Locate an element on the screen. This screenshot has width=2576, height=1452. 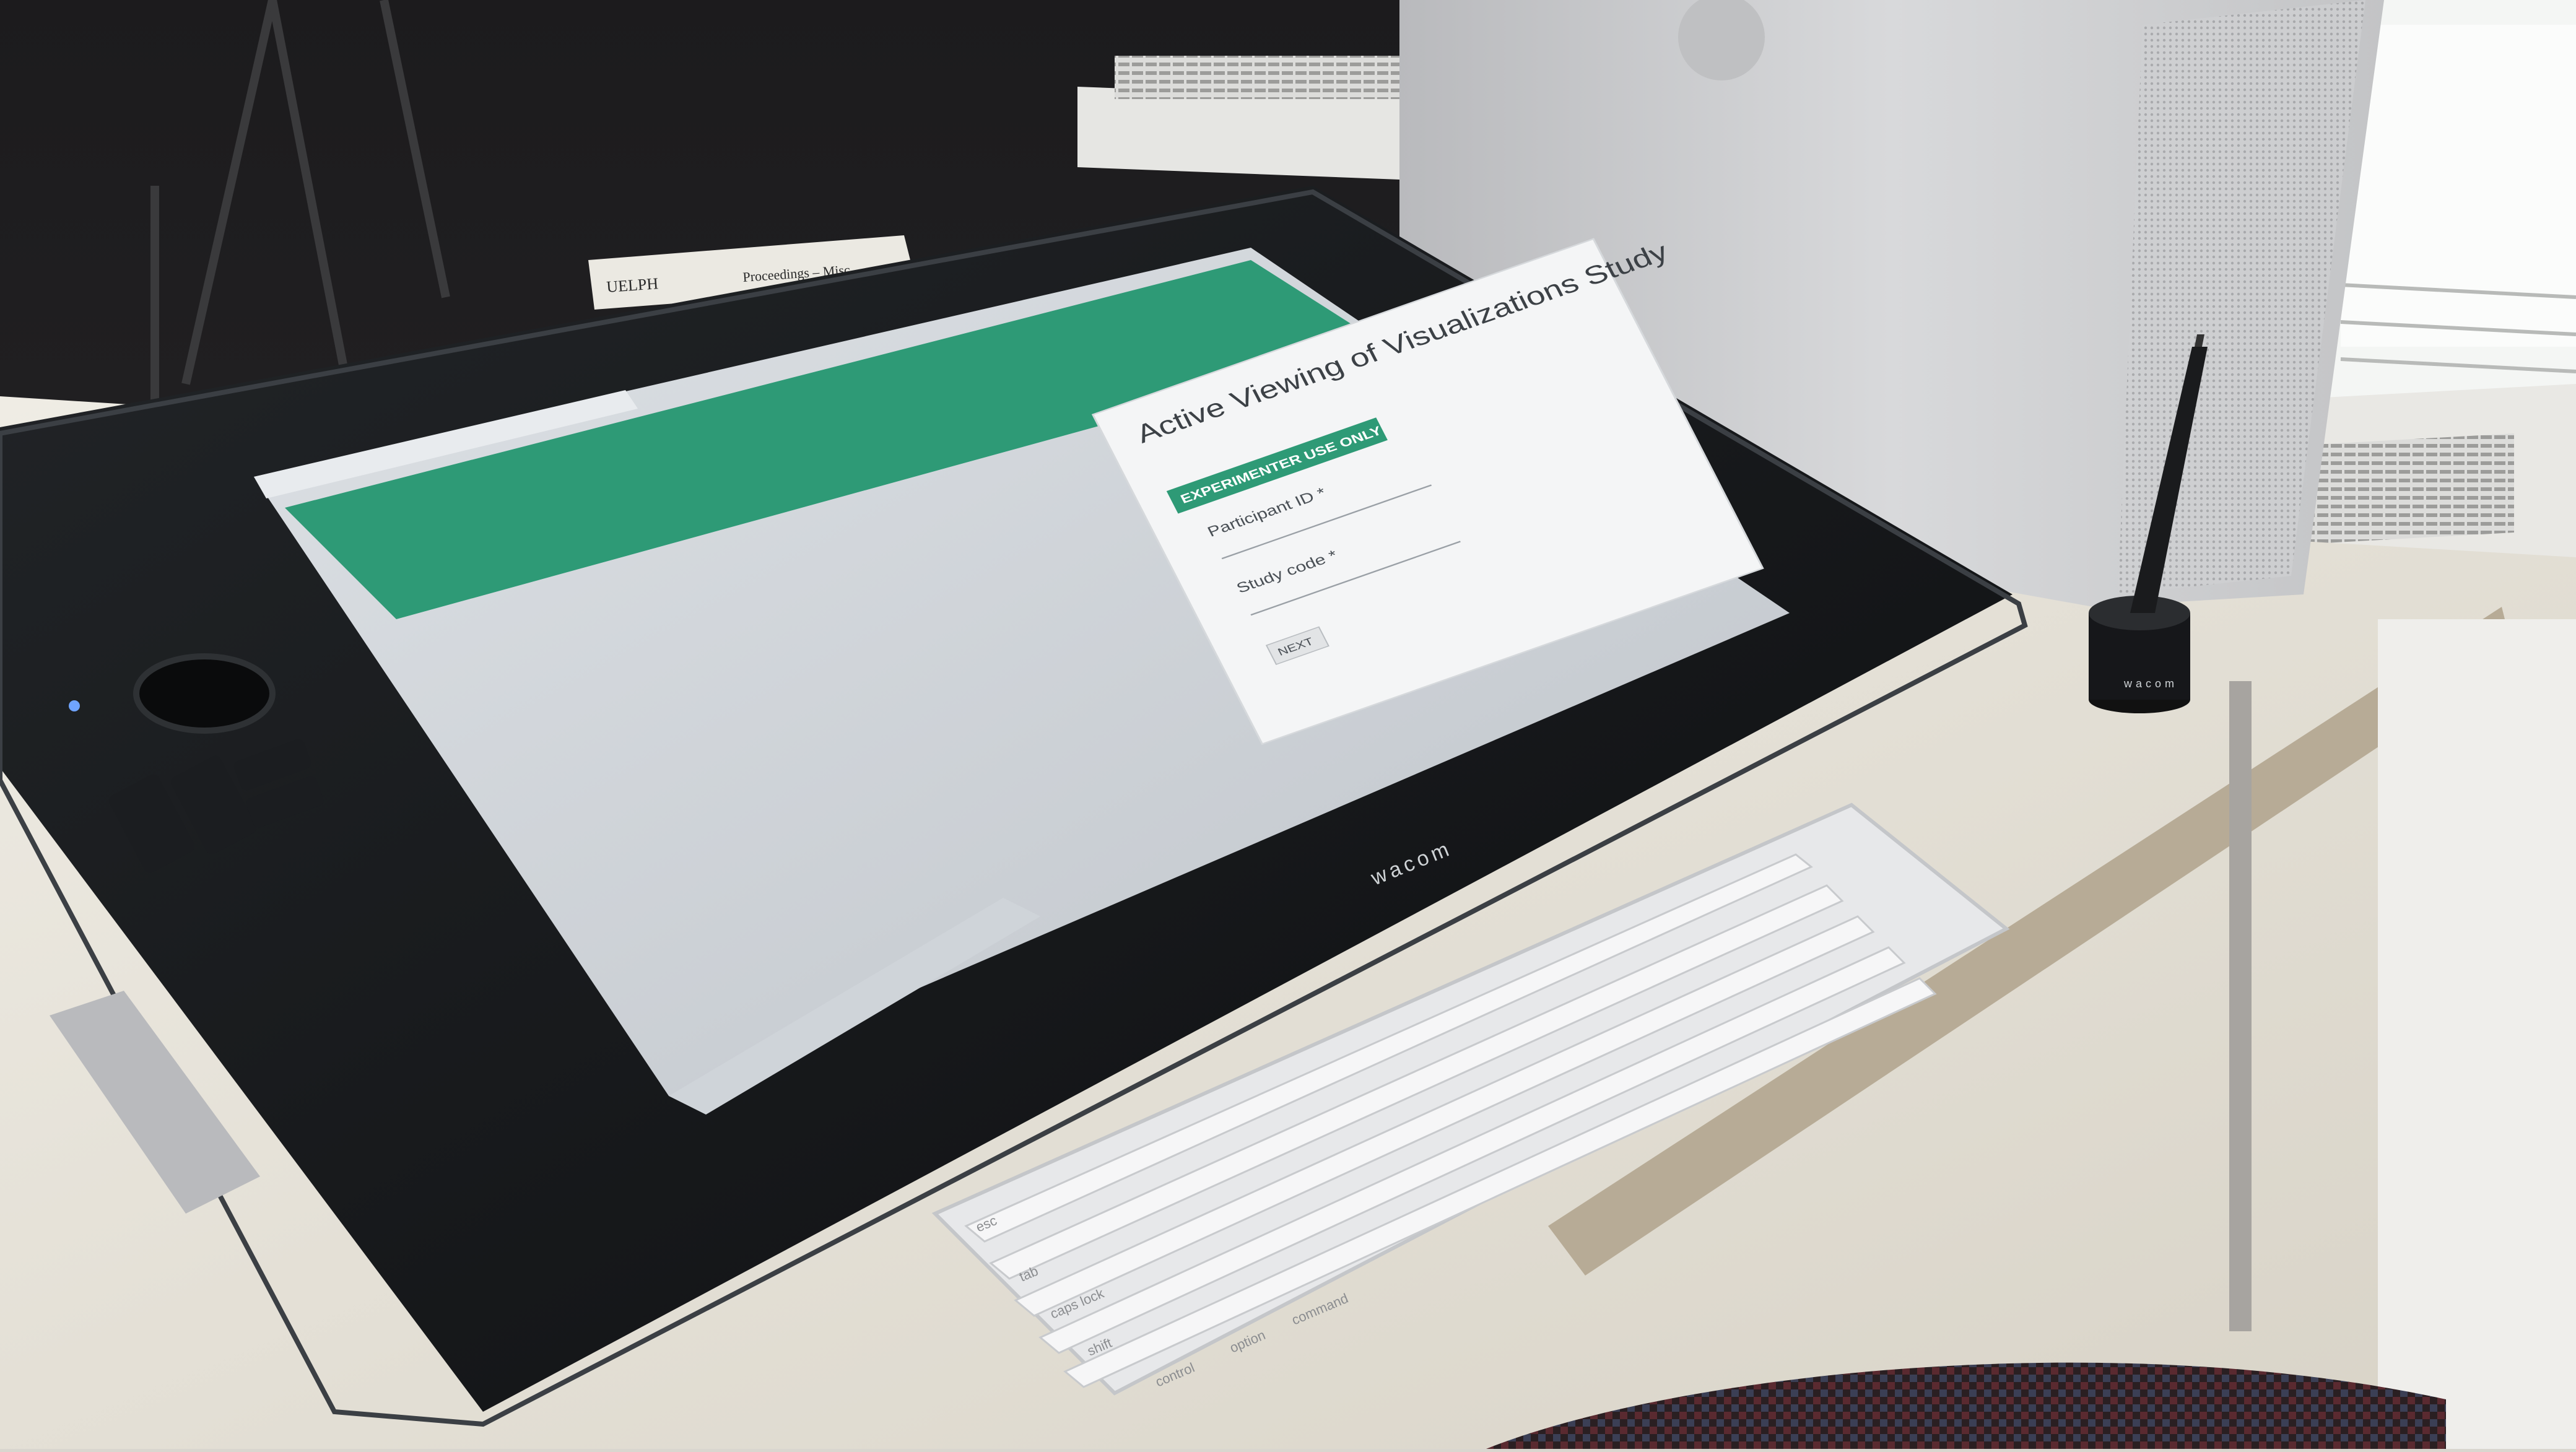
touch-ring is located at coordinates (204, 693).